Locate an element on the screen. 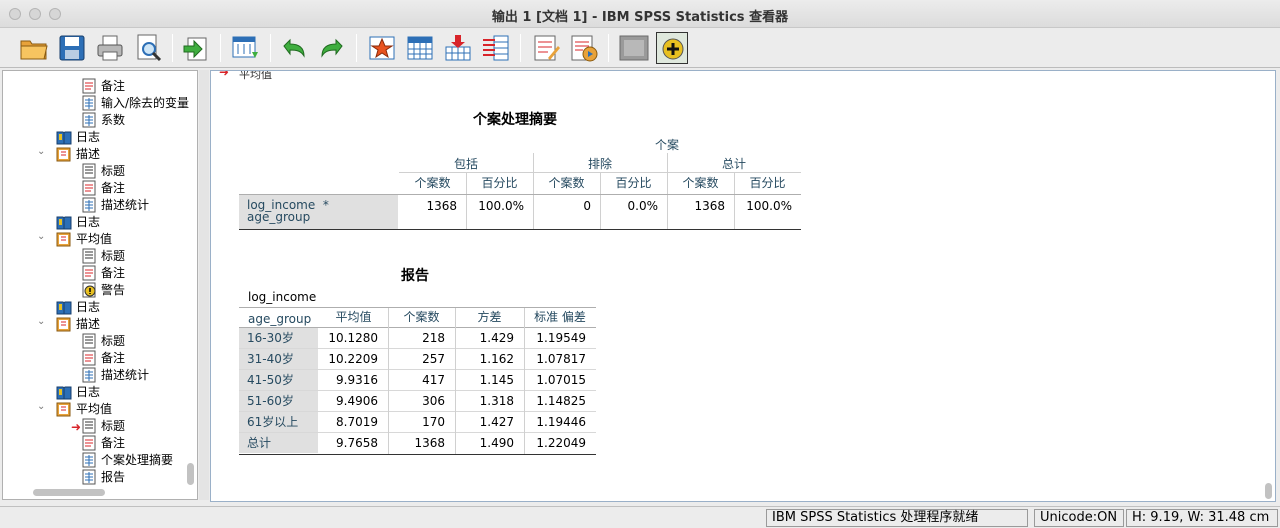  dependent-variable-label: log_income is located at coordinates (282, 297).